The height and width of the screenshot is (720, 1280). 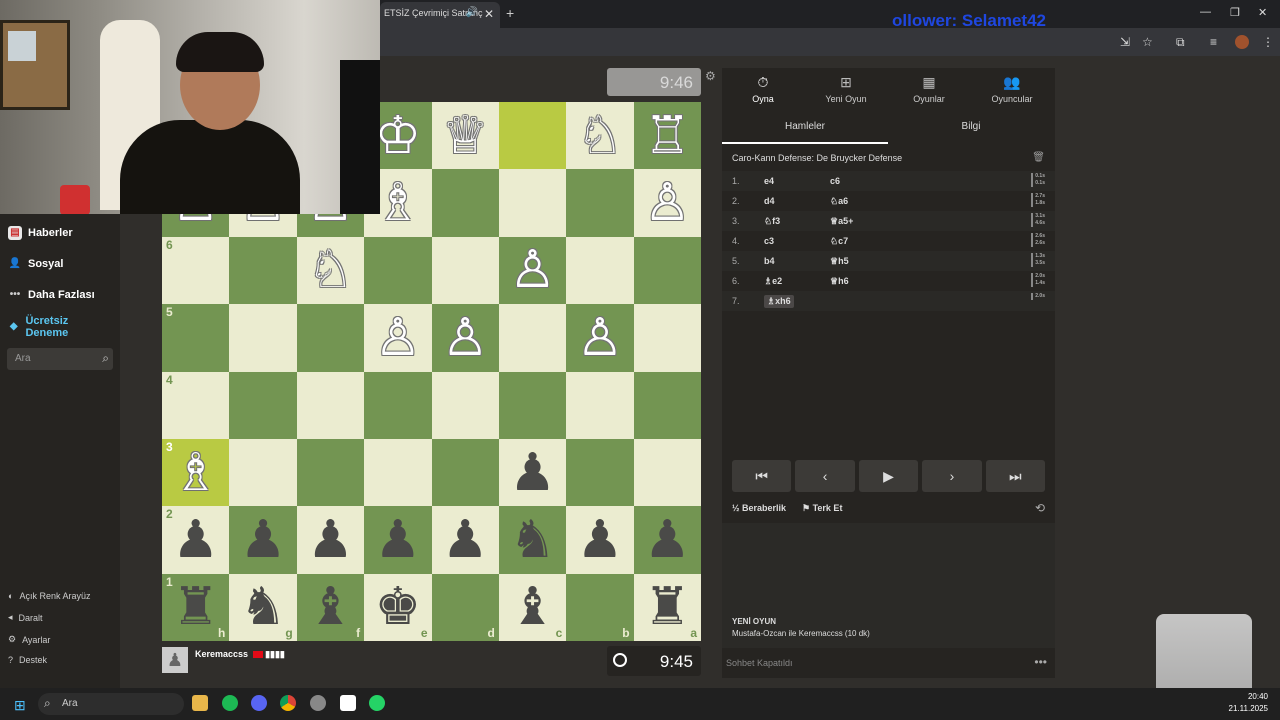 What do you see at coordinates (196, 405) in the screenshot?
I see `board-square: 4` at bounding box center [196, 405].